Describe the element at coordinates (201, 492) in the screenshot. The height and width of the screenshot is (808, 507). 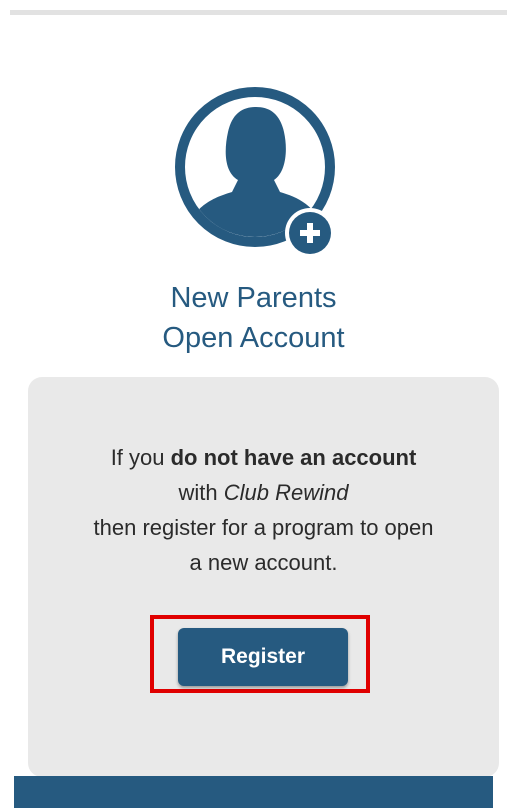
I see `info-line-2-prefix: with` at that location.